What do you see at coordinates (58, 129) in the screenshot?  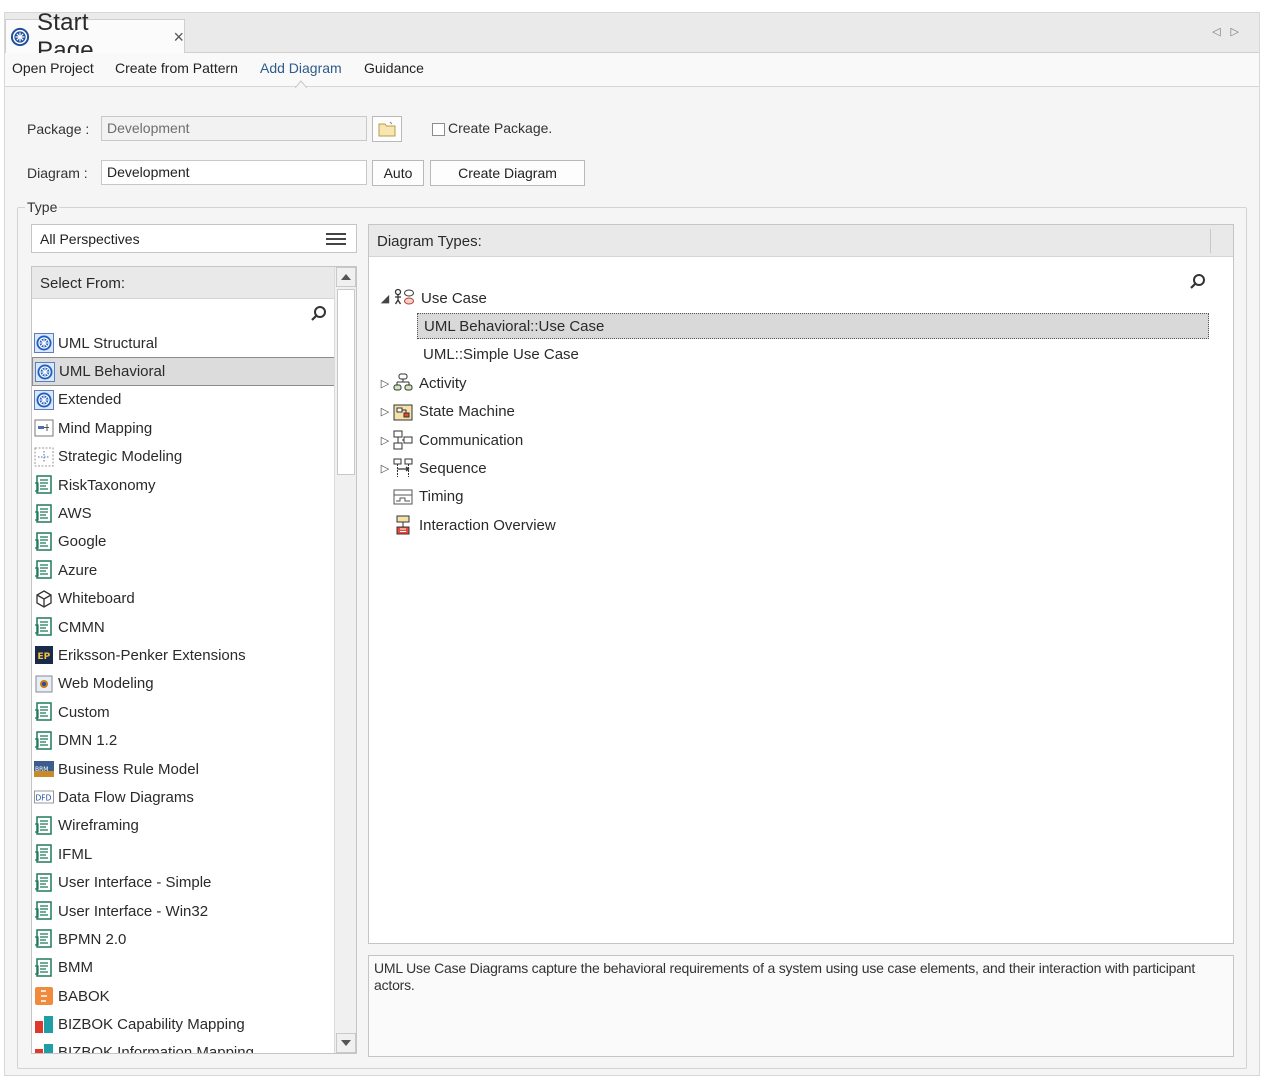 I see `package-label: Package :` at bounding box center [58, 129].